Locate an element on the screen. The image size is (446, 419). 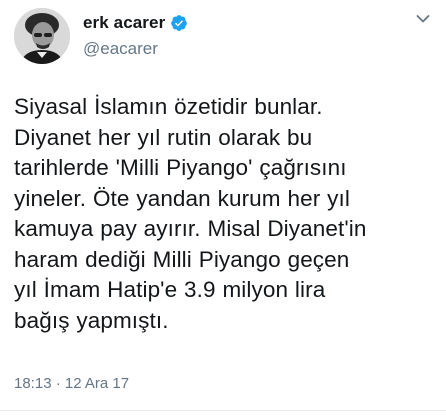
tweet-text-line: yineler. Öte yandan kurum her yıl is located at coordinates (182, 198).